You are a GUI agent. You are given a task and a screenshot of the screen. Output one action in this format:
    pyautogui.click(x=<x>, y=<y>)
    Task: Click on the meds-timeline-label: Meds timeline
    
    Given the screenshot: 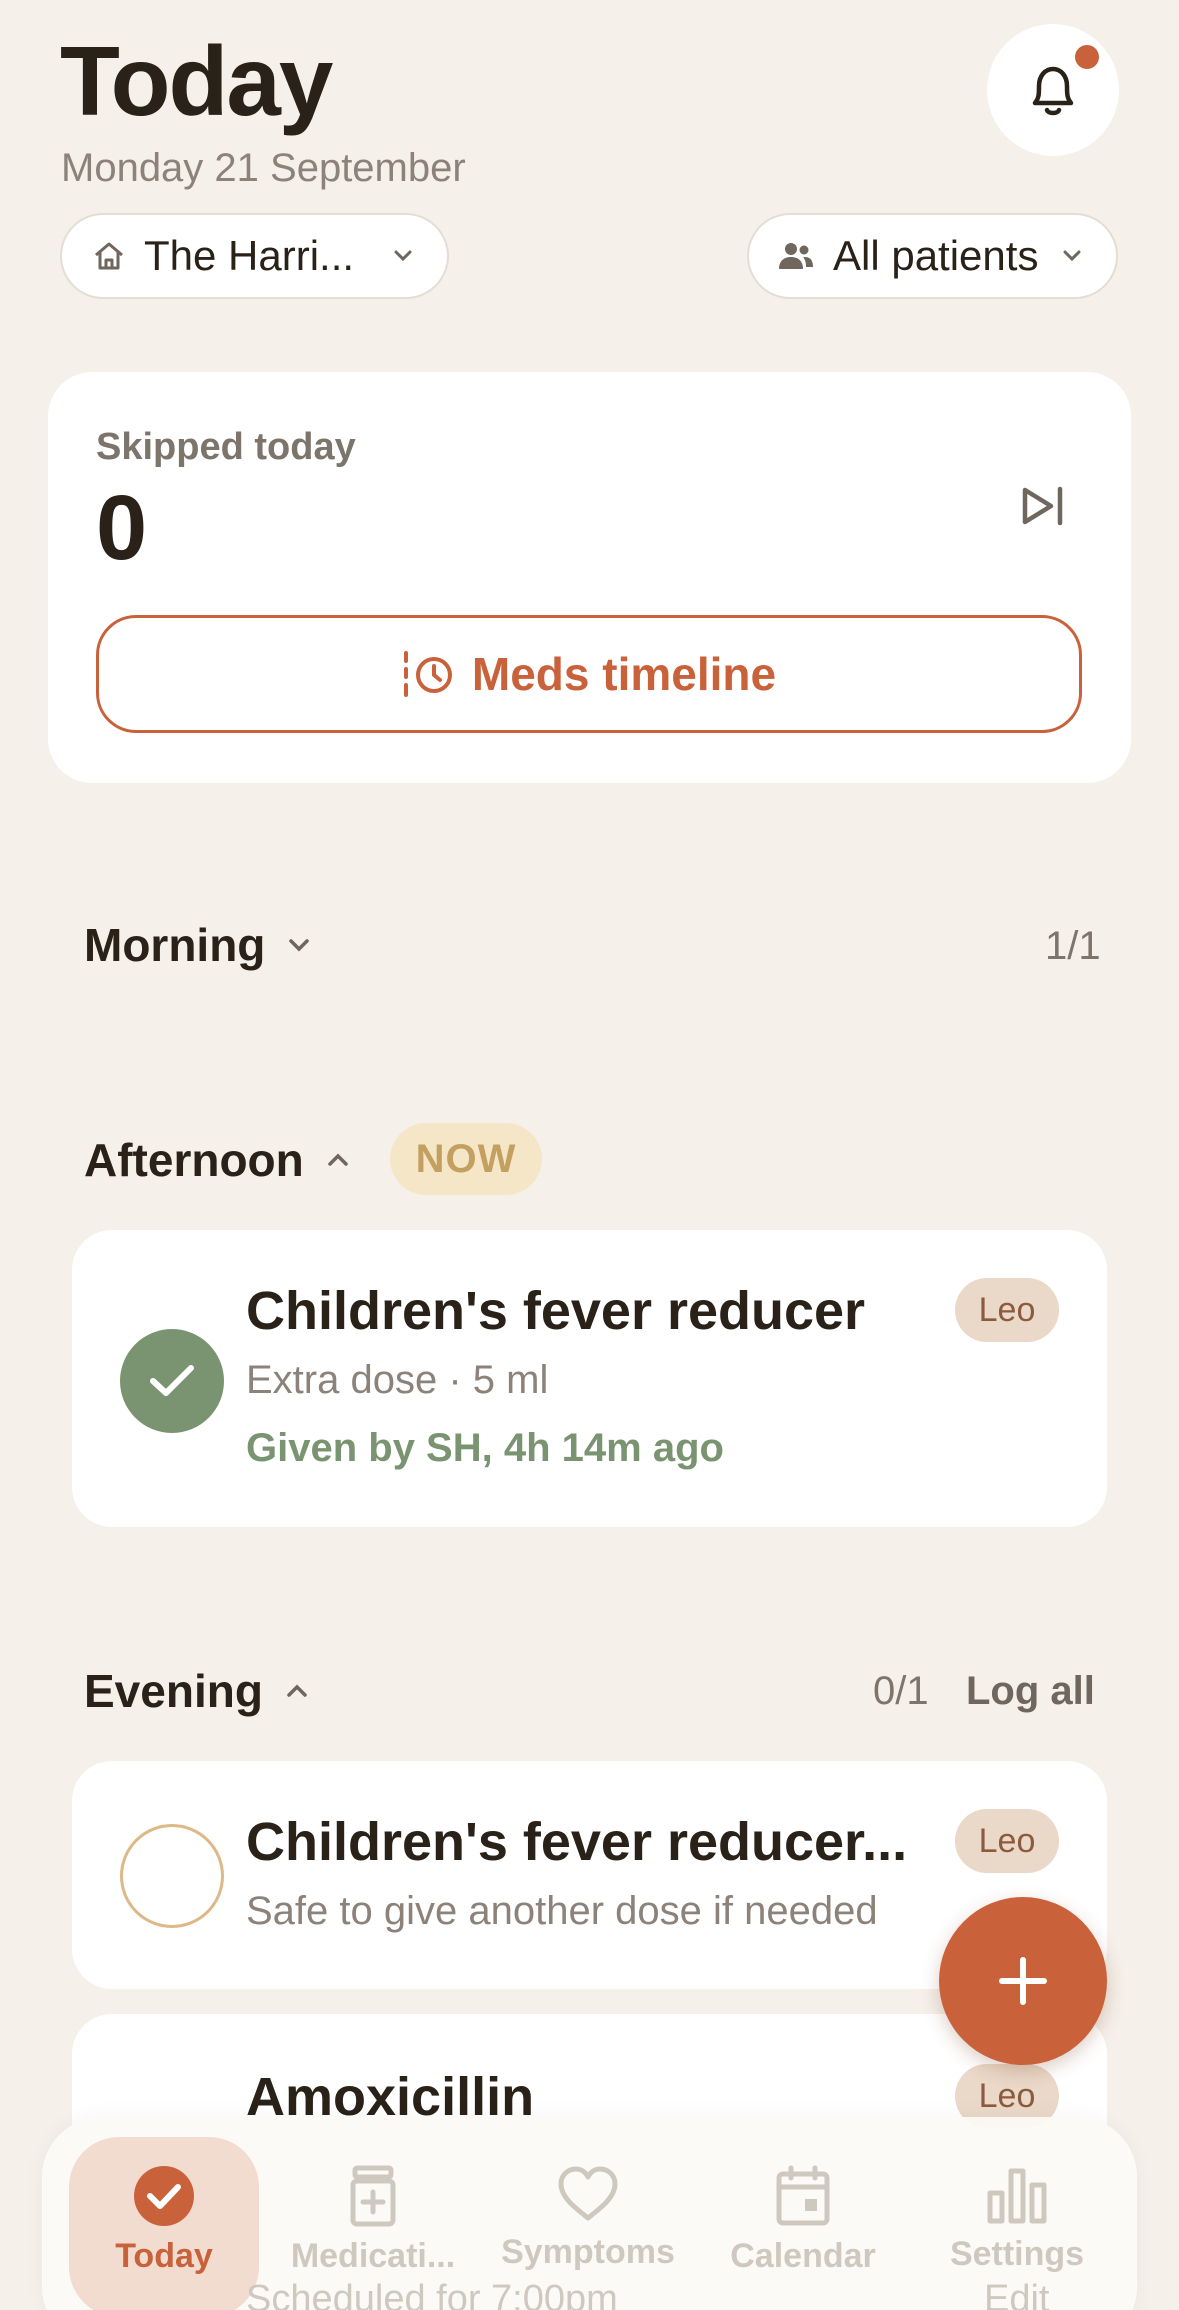 What is the action you would take?
    pyautogui.click(x=624, y=674)
    